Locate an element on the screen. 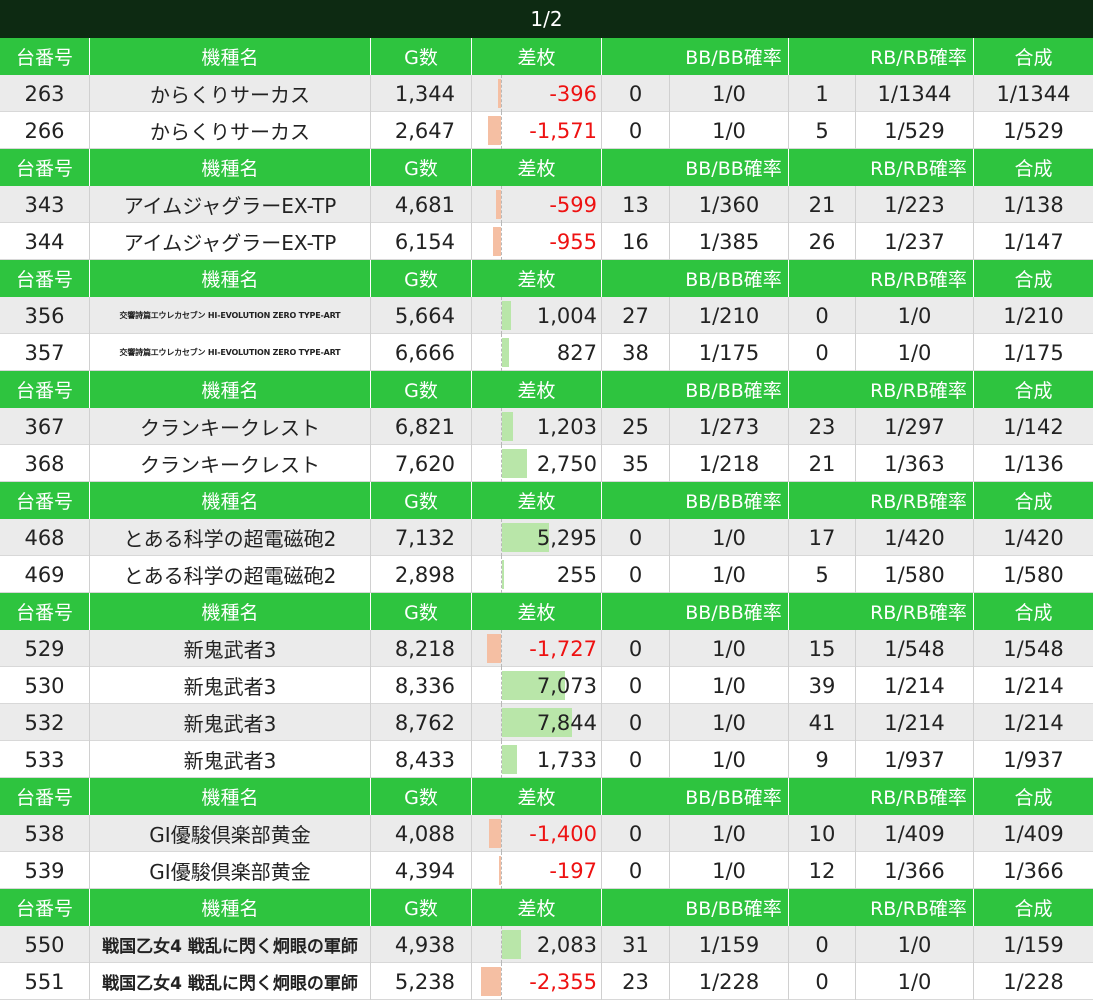  difference-zero-axis is located at coordinates (501, 648).